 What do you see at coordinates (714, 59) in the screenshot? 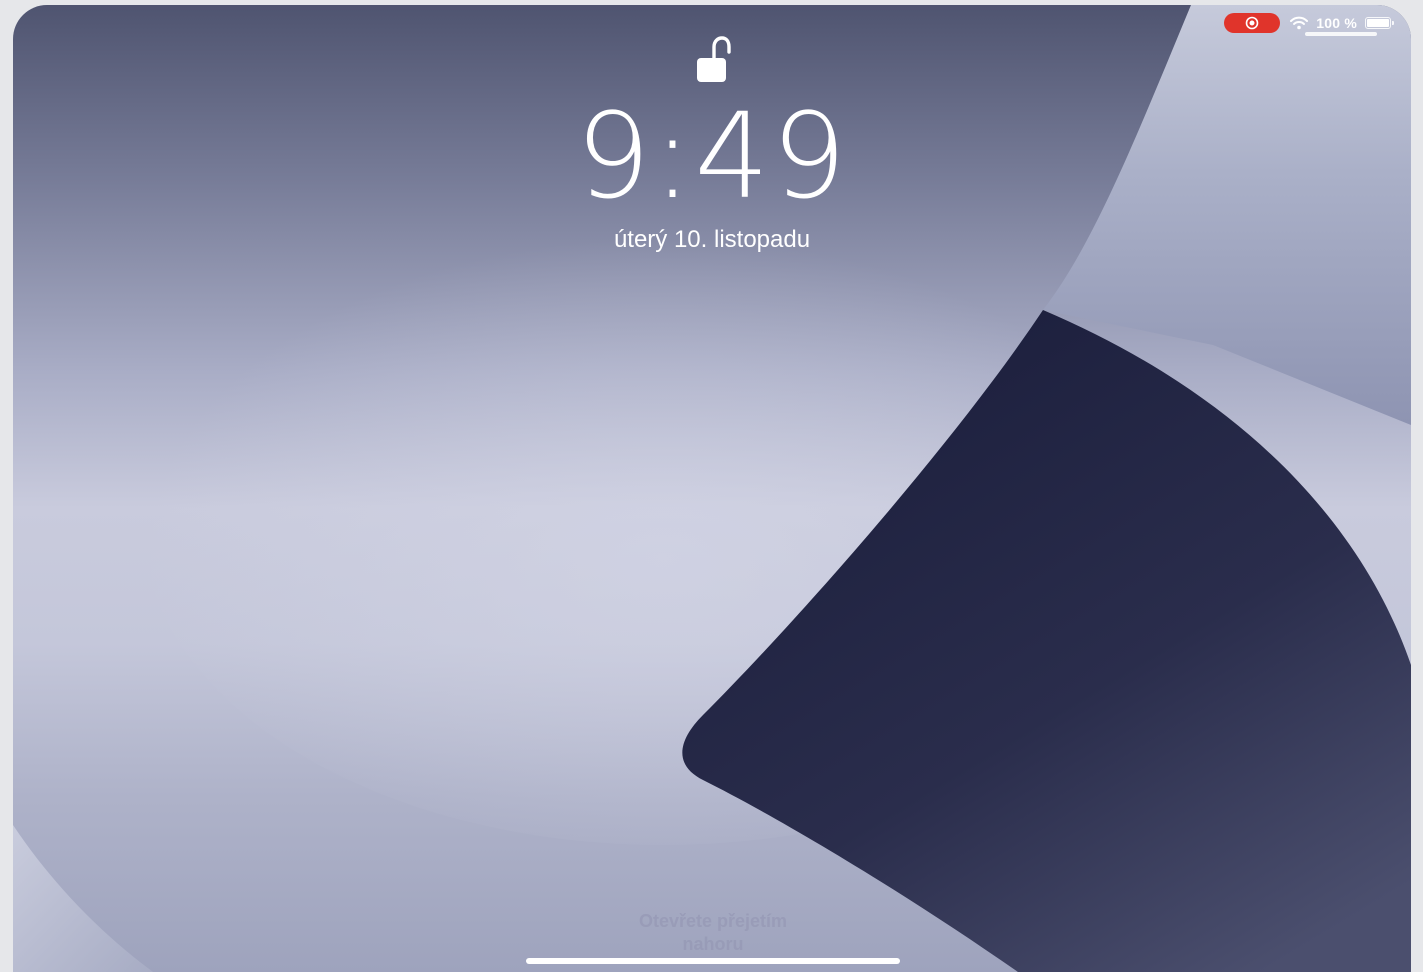
I see `unlocked-padlock-icon` at bounding box center [714, 59].